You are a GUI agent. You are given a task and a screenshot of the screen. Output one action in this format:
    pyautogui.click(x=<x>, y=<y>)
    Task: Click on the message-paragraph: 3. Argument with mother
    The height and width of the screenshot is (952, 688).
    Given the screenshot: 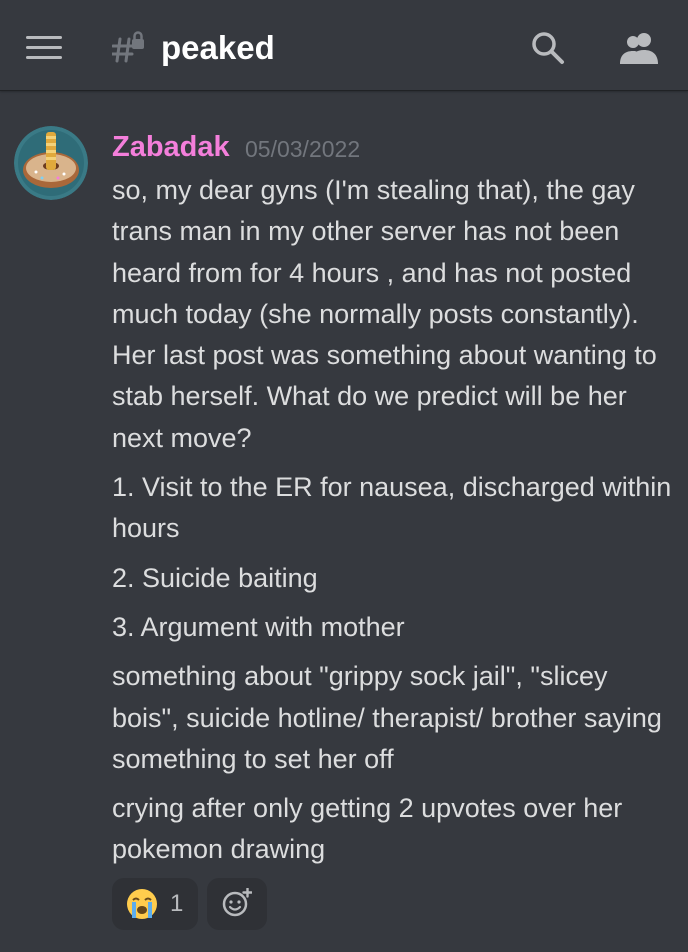 What is the action you would take?
    pyautogui.click(x=258, y=626)
    